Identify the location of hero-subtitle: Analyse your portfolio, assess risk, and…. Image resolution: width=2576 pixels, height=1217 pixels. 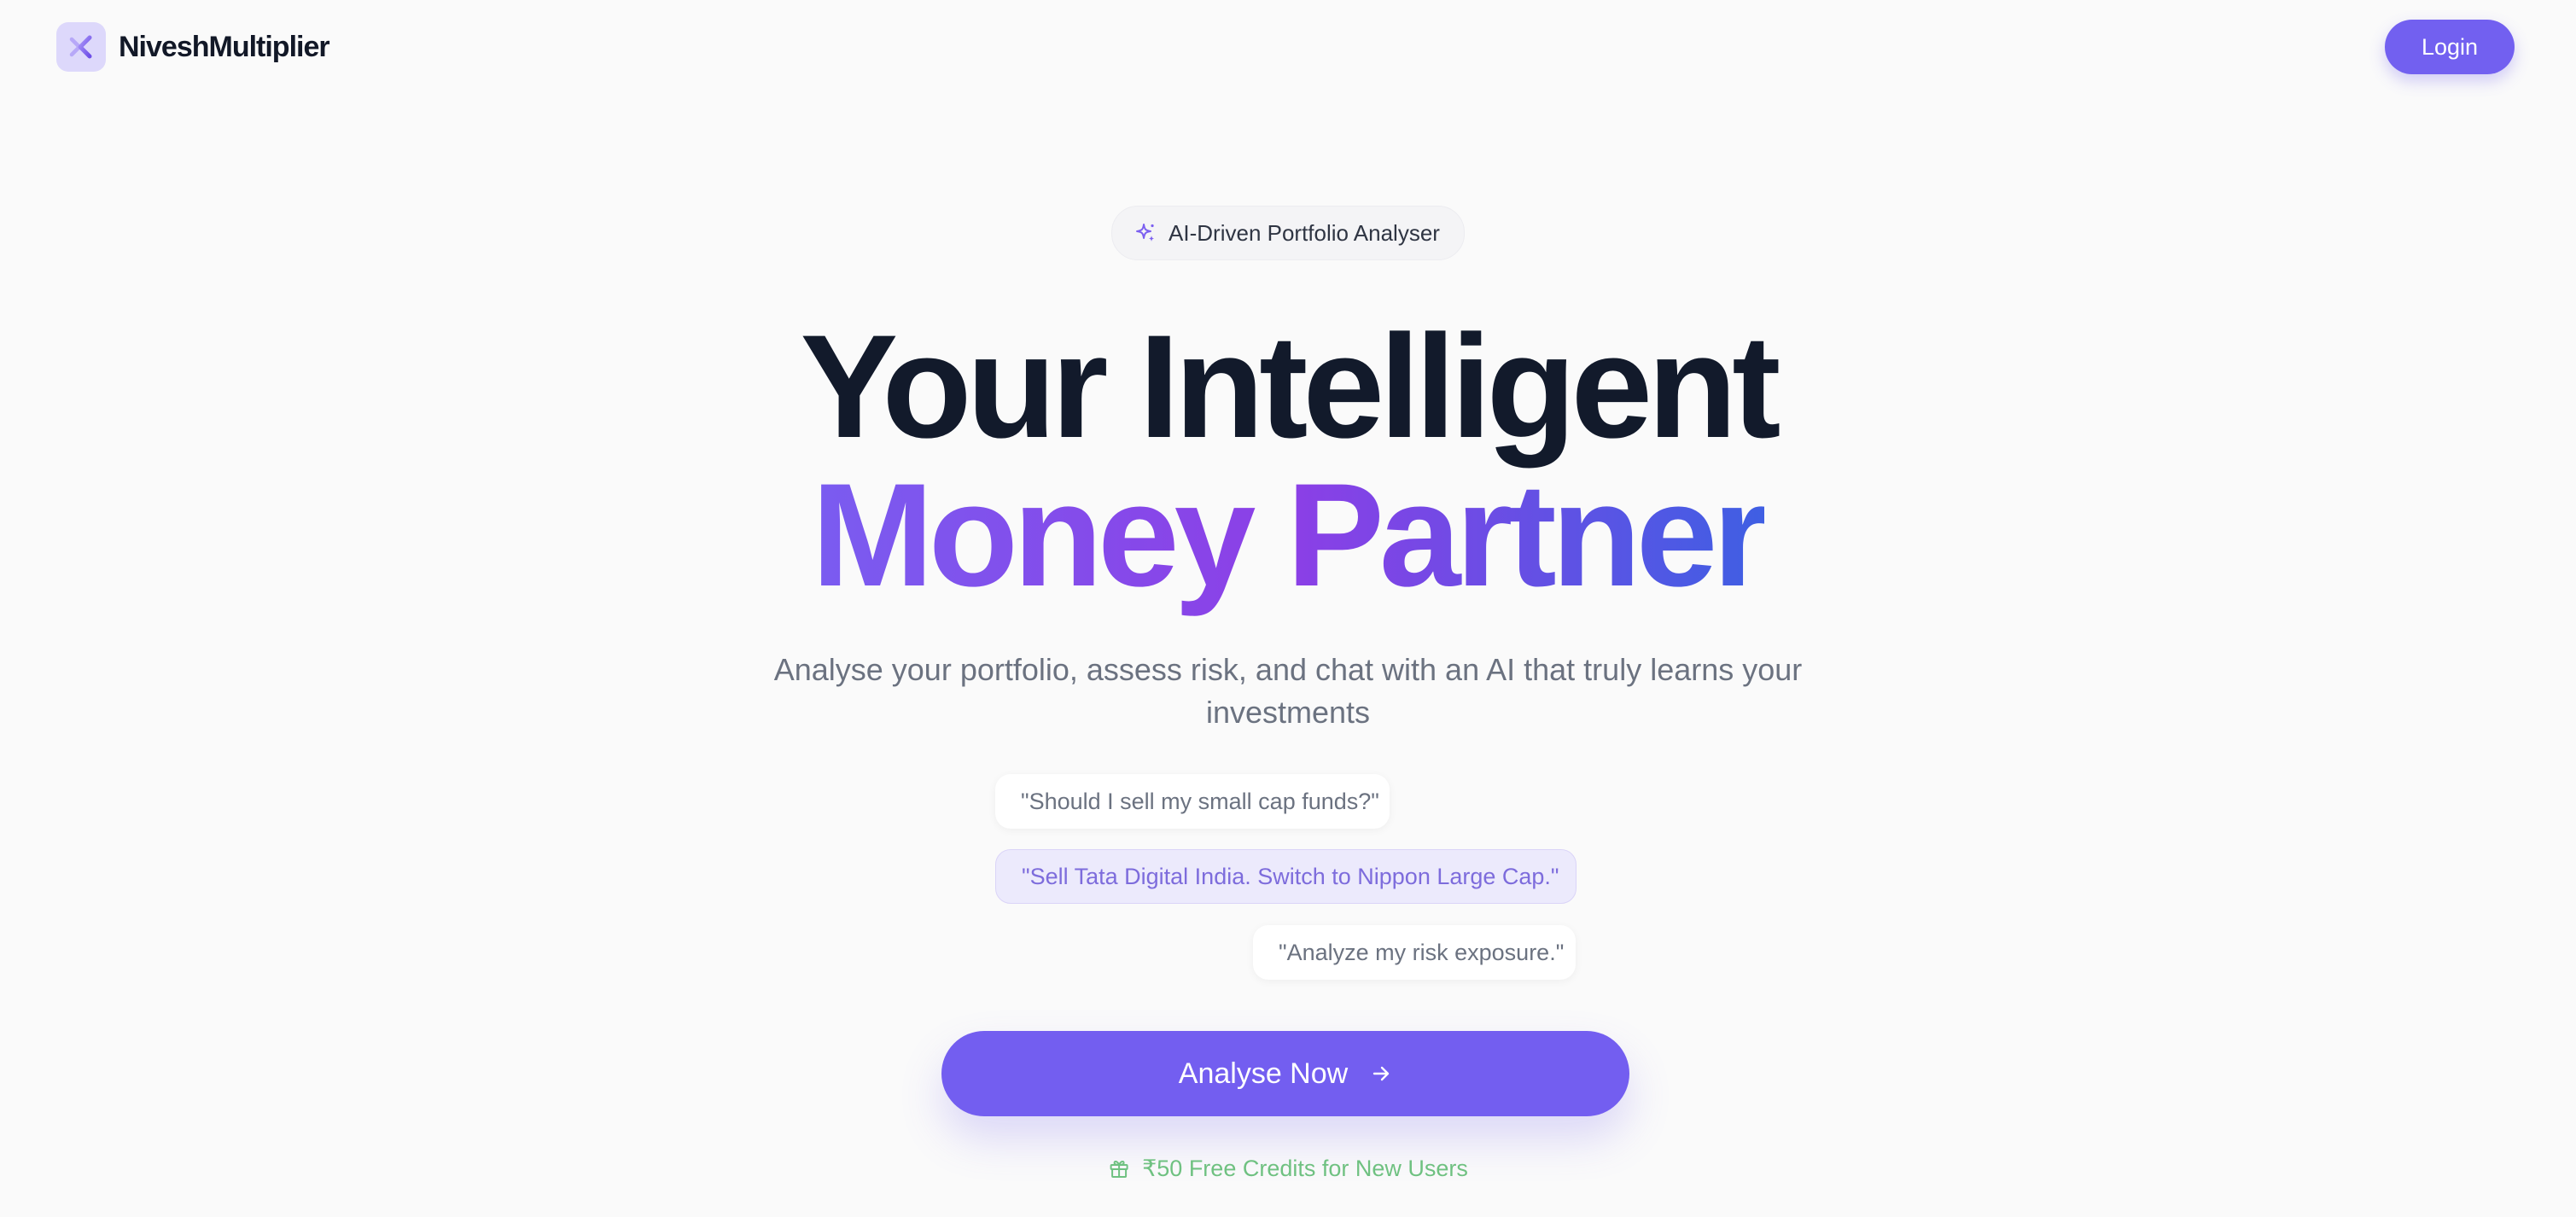
(1288, 691).